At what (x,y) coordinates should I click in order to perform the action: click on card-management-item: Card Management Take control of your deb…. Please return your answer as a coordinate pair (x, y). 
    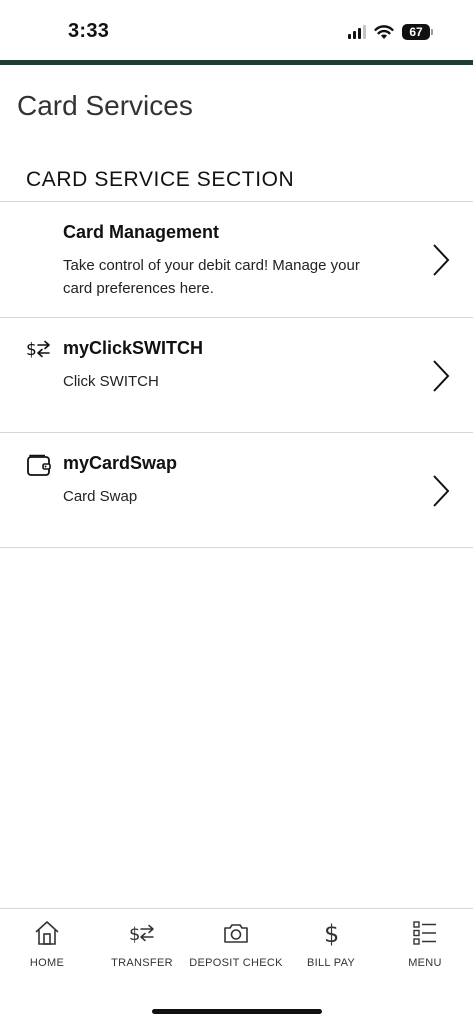
    Looking at the image, I should click on (236, 260).